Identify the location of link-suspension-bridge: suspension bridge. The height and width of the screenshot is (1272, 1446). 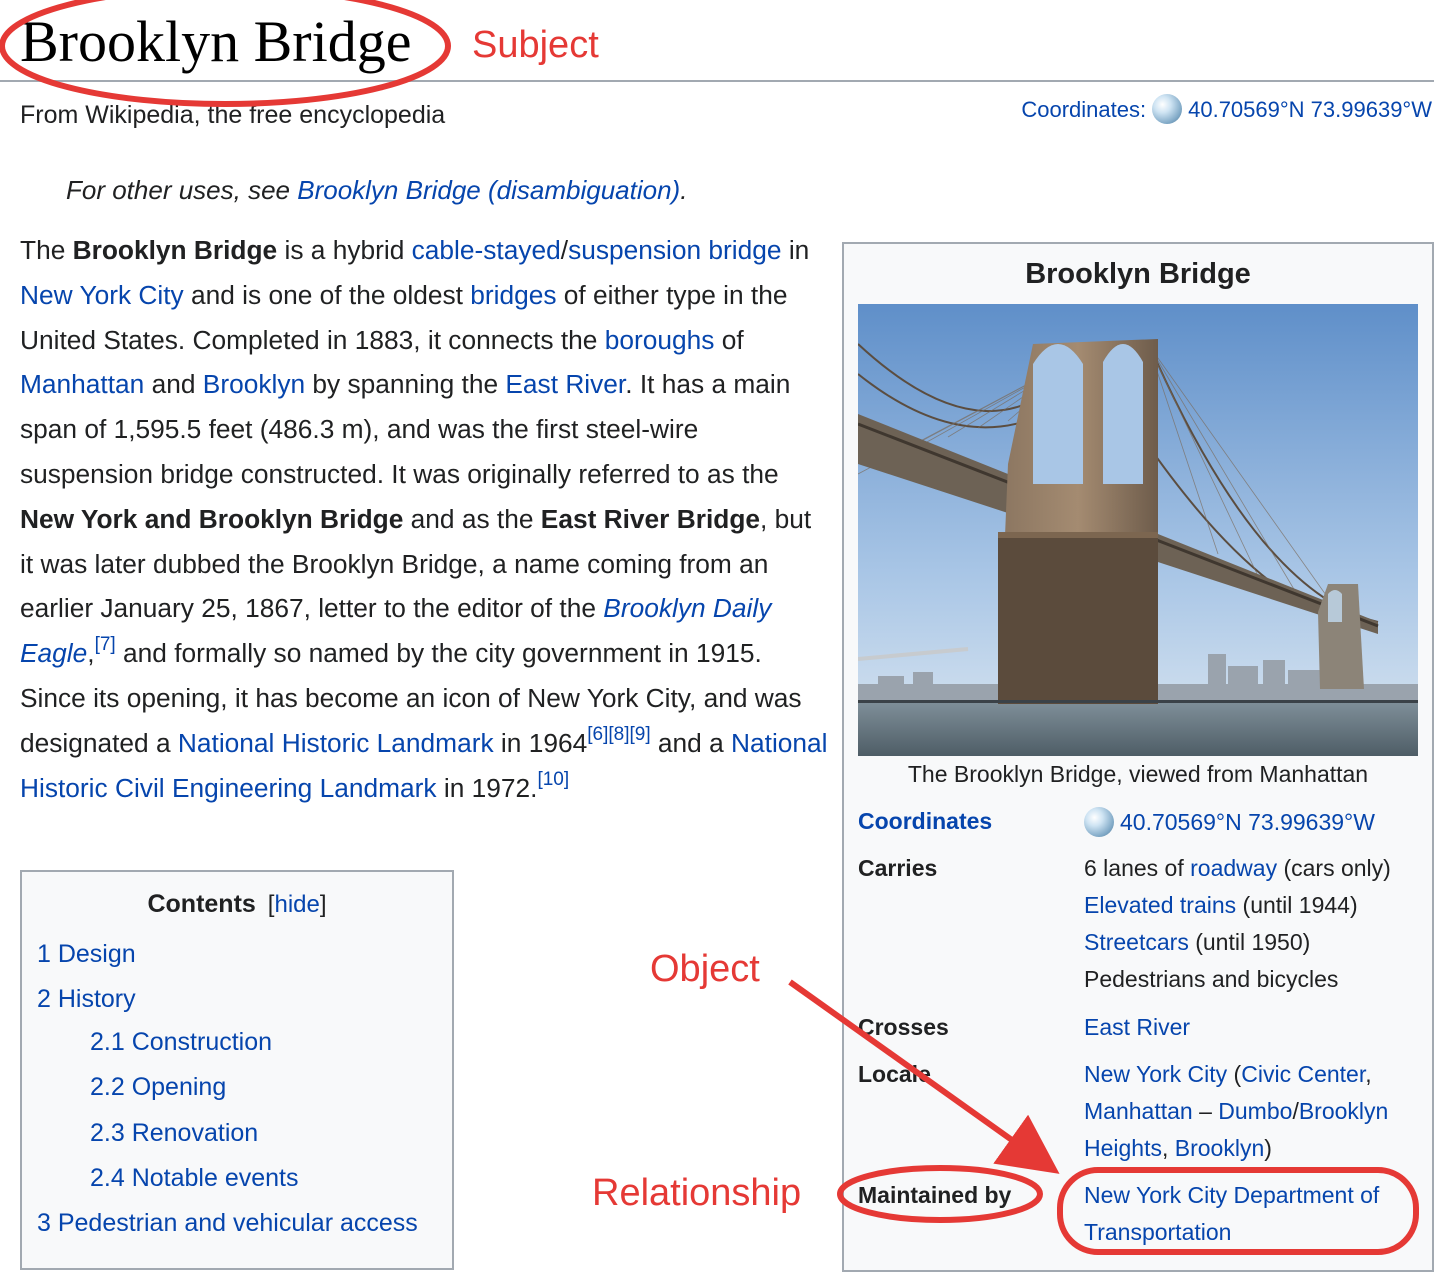
(674, 250).